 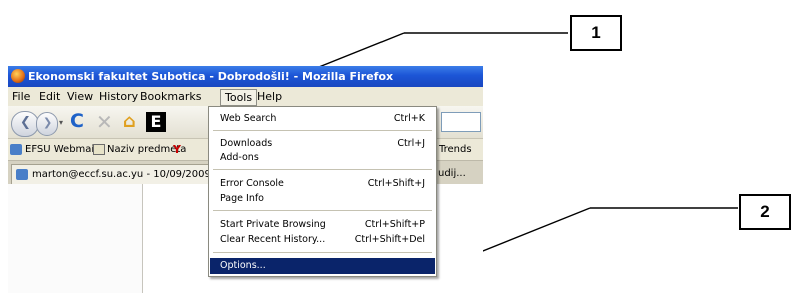 What do you see at coordinates (596, 33) in the screenshot?
I see `callout-1: 1` at bounding box center [596, 33].